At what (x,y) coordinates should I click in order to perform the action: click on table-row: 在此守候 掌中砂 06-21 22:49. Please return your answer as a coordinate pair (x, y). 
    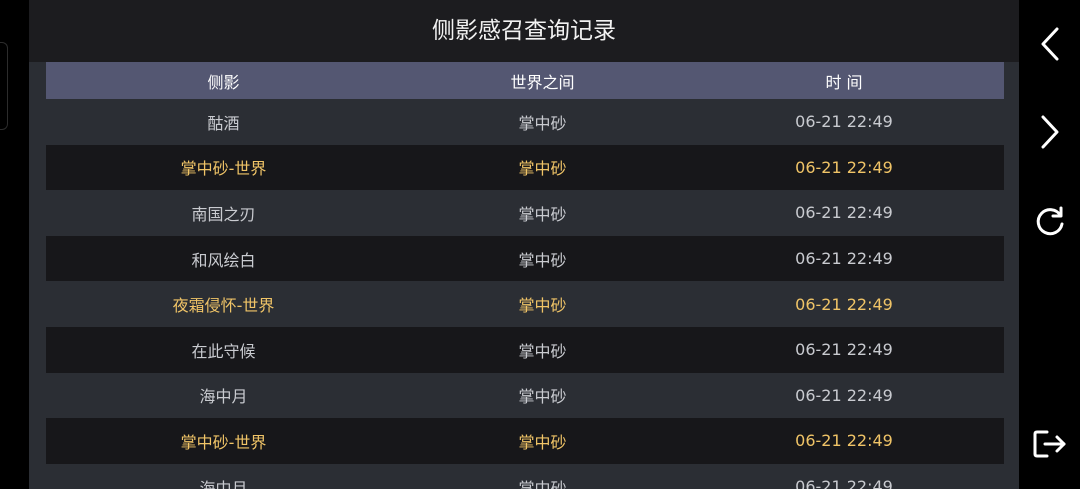
    Looking at the image, I should click on (525, 349).